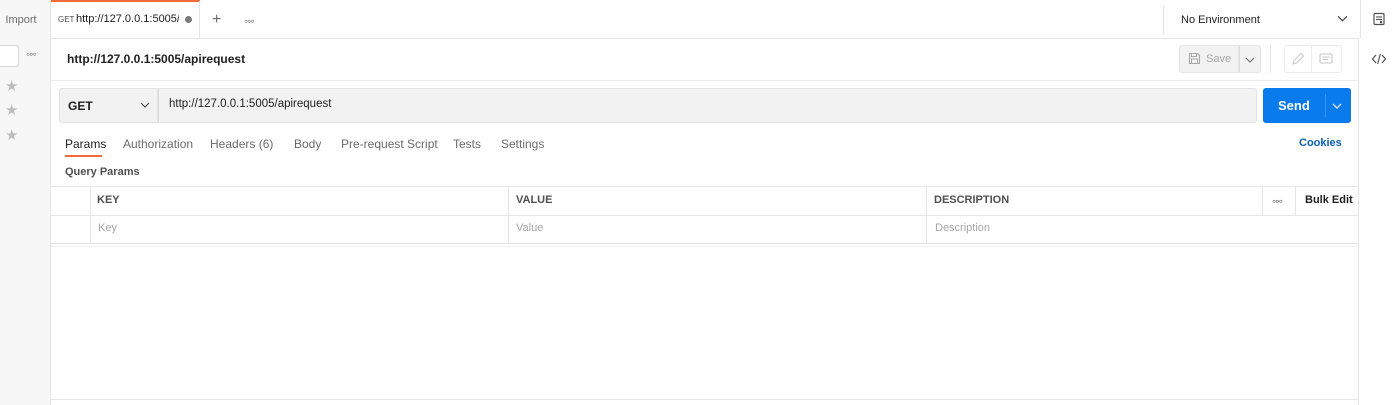 The width and height of the screenshot is (1400, 405). I want to click on query-params-heading: Query Params, so click(102, 172).